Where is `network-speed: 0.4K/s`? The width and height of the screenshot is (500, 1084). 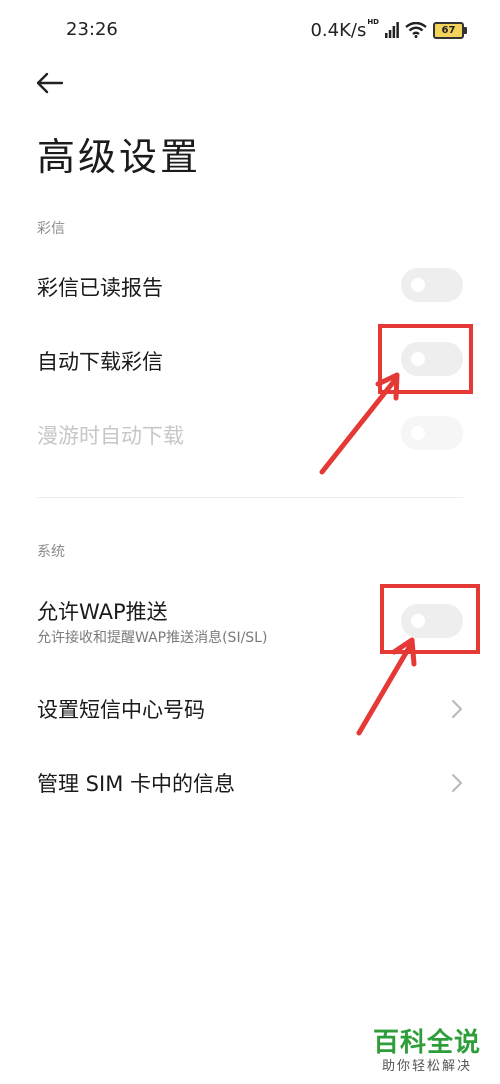
network-speed: 0.4K/s is located at coordinates (338, 30).